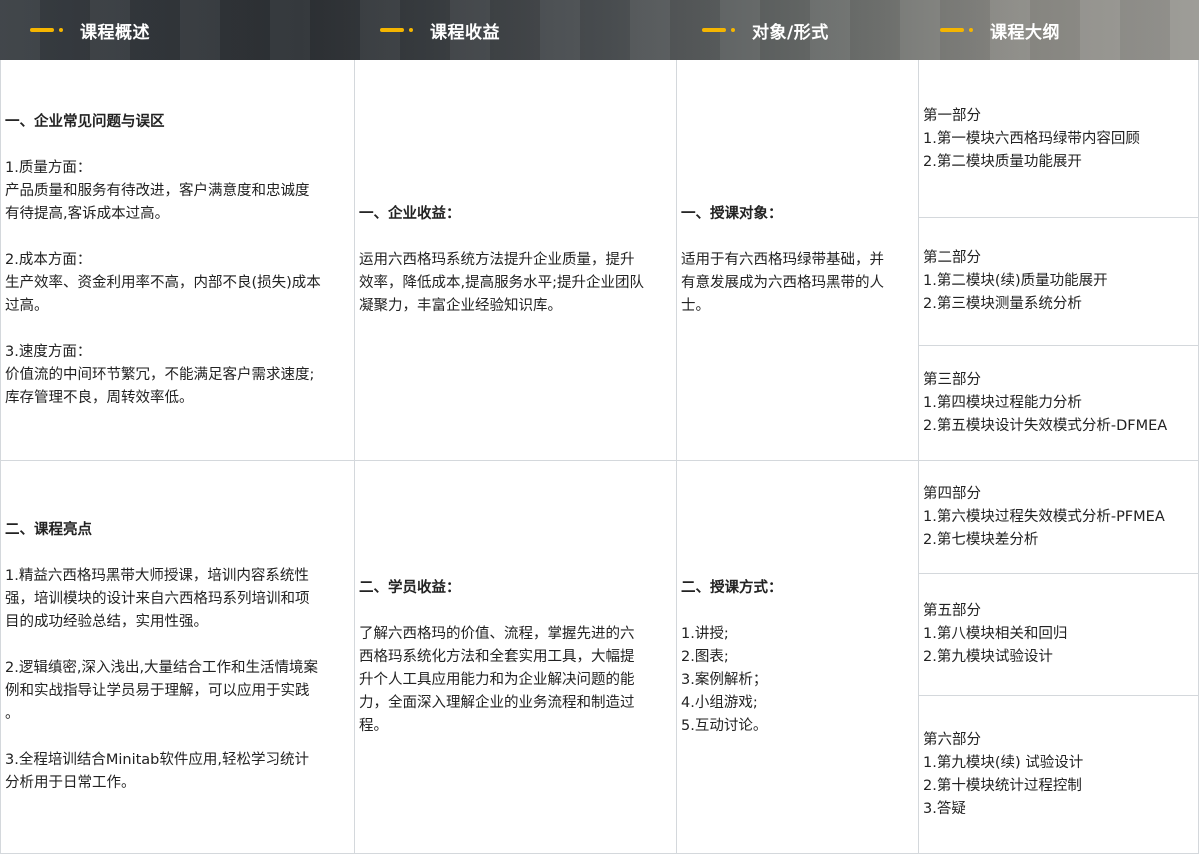  What do you see at coordinates (497, 702) in the screenshot?
I see `text-line: 力，全面深入理解企业的业务流程和制造过` at bounding box center [497, 702].